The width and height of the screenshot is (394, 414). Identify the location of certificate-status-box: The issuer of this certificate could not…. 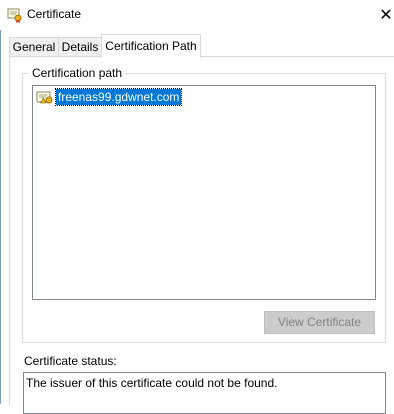
(204, 393).